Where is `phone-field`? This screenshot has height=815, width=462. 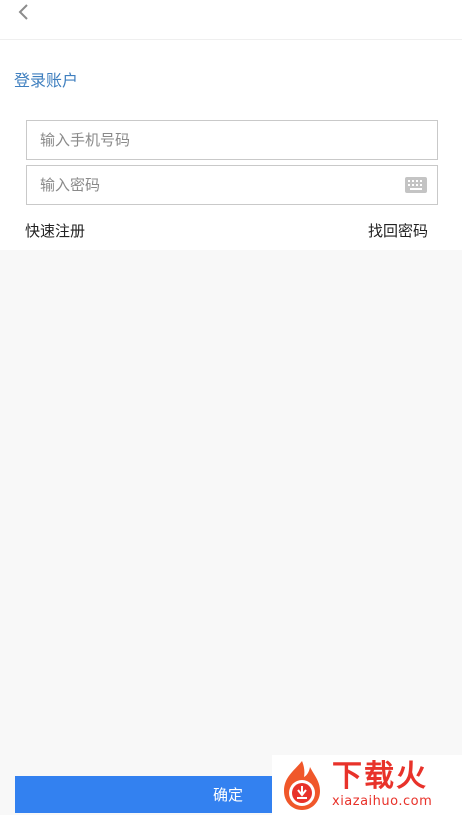
phone-field is located at coordinates (232, 140).